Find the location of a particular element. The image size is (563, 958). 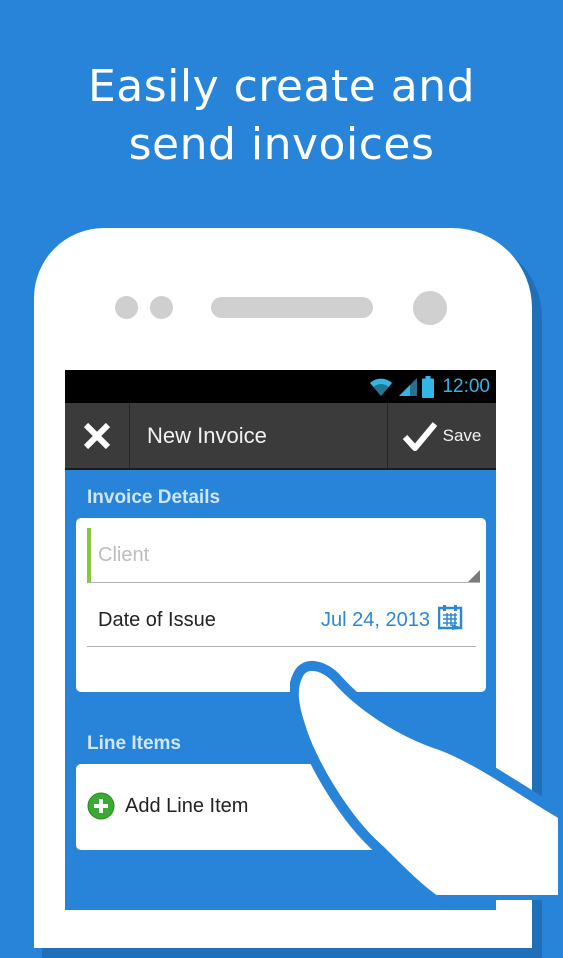

status-bar: 12:00 is located at coordinates (280, 386).